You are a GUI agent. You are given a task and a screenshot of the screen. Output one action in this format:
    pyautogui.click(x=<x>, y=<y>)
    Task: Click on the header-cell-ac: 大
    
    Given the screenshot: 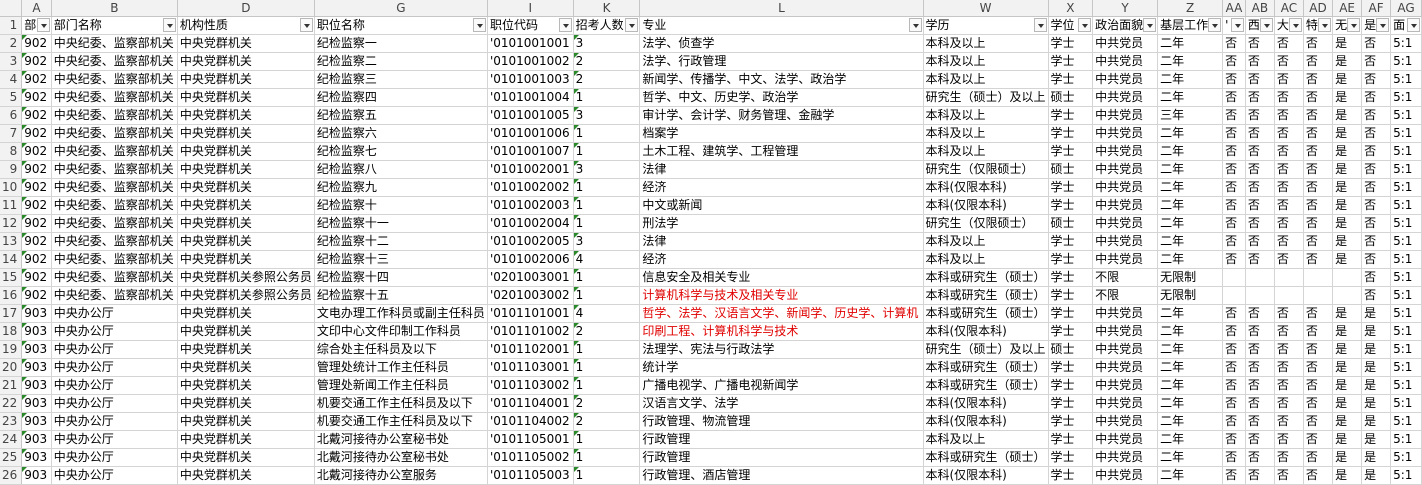 What is the action you would take?
    pyautogui.click(x=1289, y=25)
    